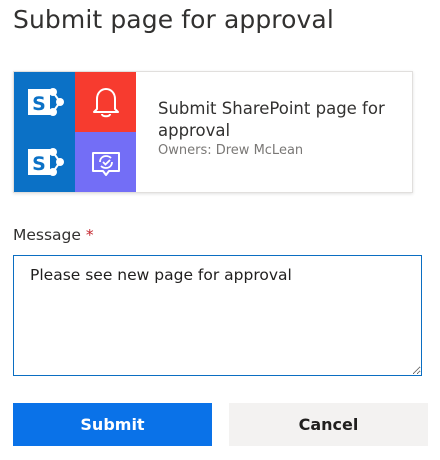 Image resolution: width=440 pixels, height=460 pixels. I want to click on message-label-text: Message, so click(47, 235).